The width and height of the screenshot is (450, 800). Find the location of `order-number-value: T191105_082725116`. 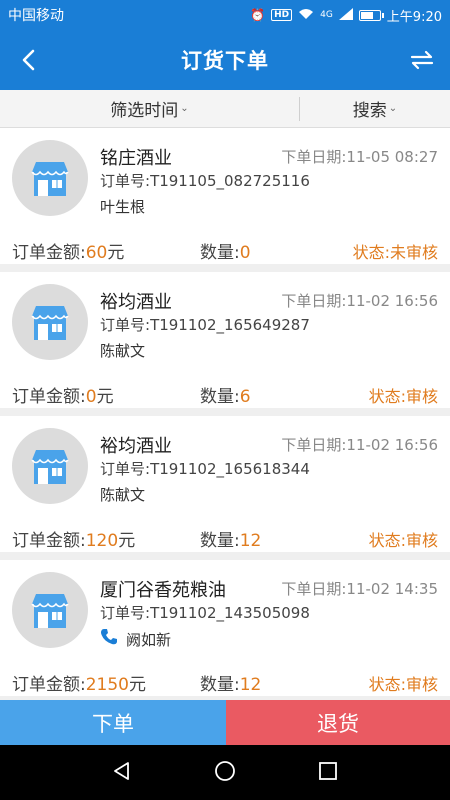

order-number-value: T191105_082725116 is located at coordinates (230, 181).